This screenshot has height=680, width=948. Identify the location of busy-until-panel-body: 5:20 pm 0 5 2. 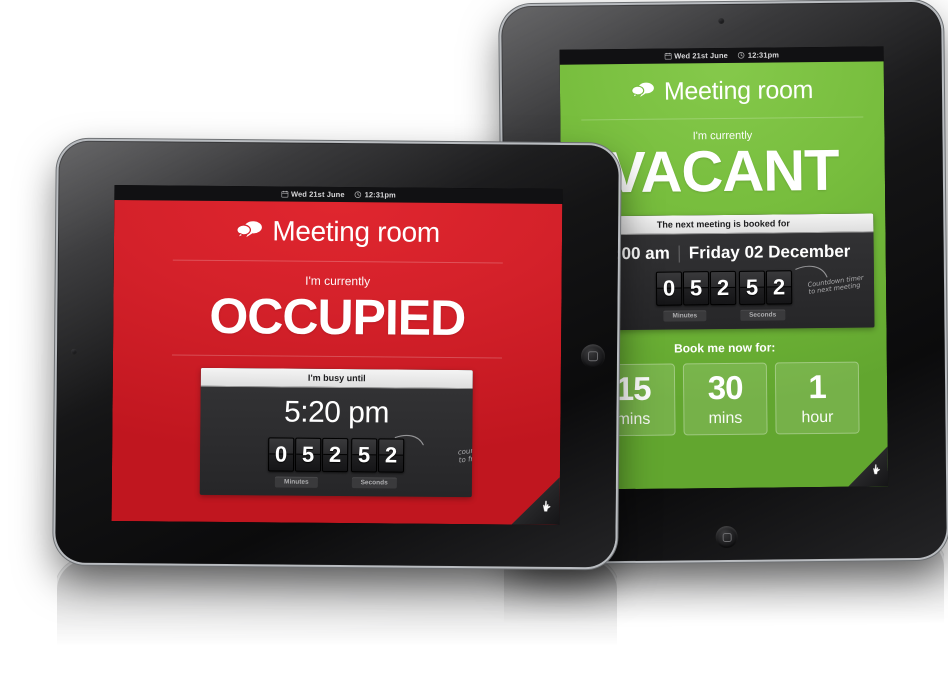
(336, 442).